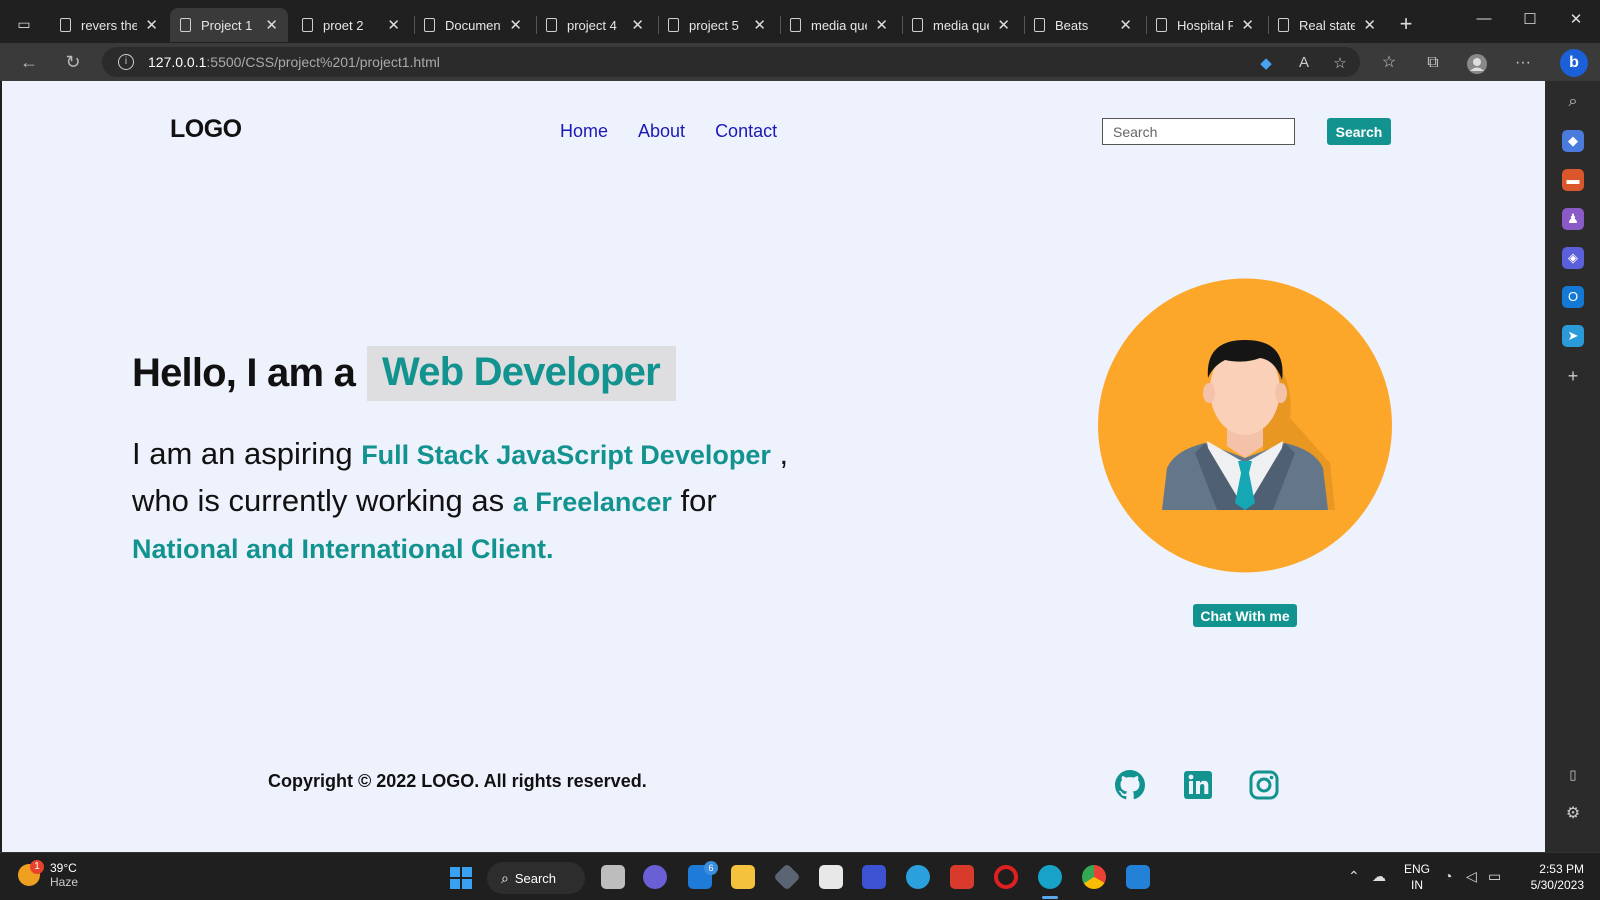 The width and height of the screenshot is (1600, 900). What do you see at coordinates (1448, 876) in the screenshot?
I see `wifi-icon: ◔` at bounding box center [1448, 876].